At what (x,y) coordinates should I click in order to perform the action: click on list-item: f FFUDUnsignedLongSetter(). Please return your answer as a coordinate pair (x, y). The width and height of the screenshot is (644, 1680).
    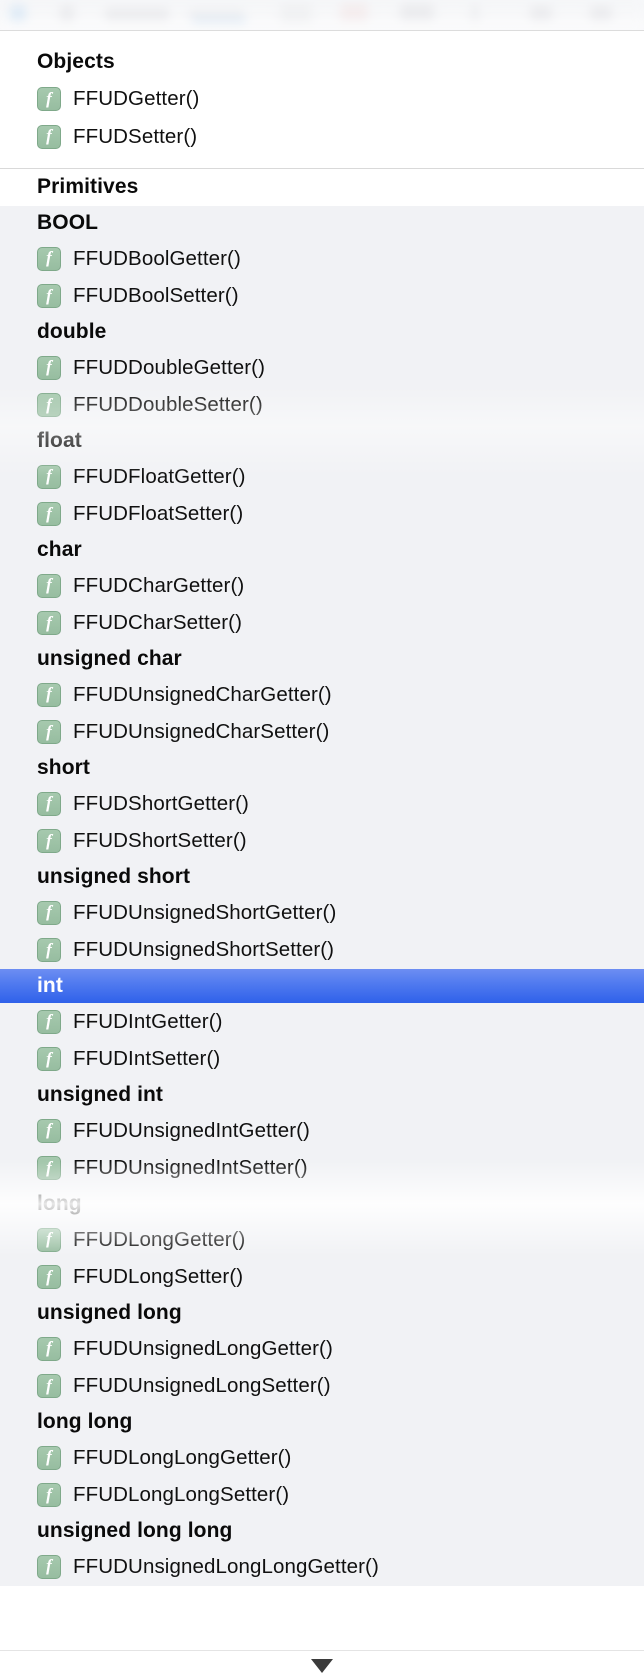
    Looking at the image, I should click on (322, 1387).